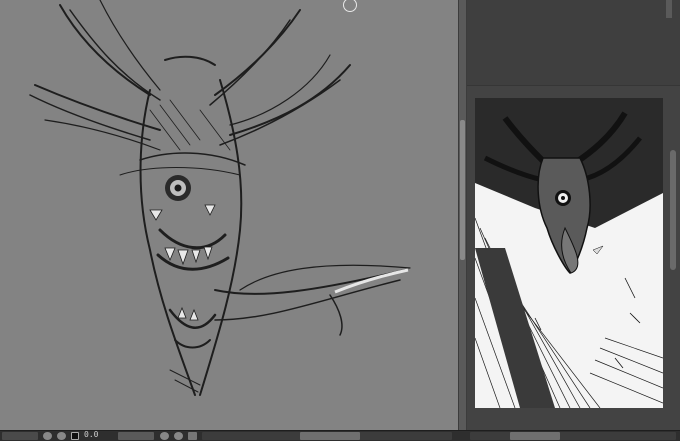 This screenshot has height=441, width=680. What do you see at coordinates (164, 436) in the screenshot?
I see `rotate-left-icon` at bounding box center [164, 436].